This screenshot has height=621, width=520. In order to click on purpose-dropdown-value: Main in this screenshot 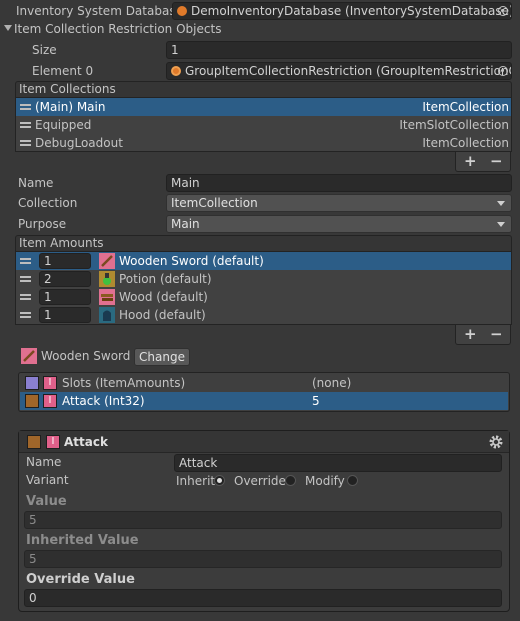, I will do `click(185, 224)`.